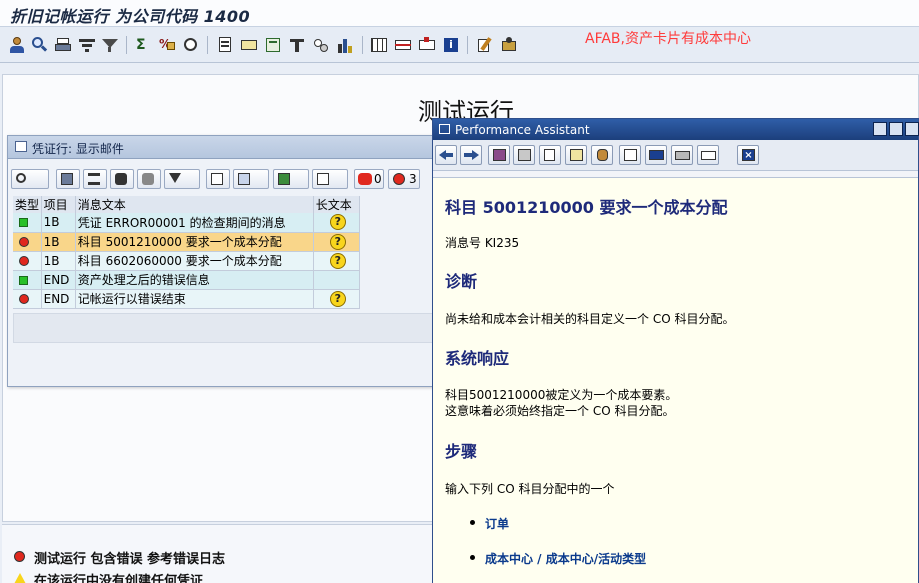  What do you see at coordinates (251, 179) in the screenshot?
I see `view-button` at bounding box center [251, 179].